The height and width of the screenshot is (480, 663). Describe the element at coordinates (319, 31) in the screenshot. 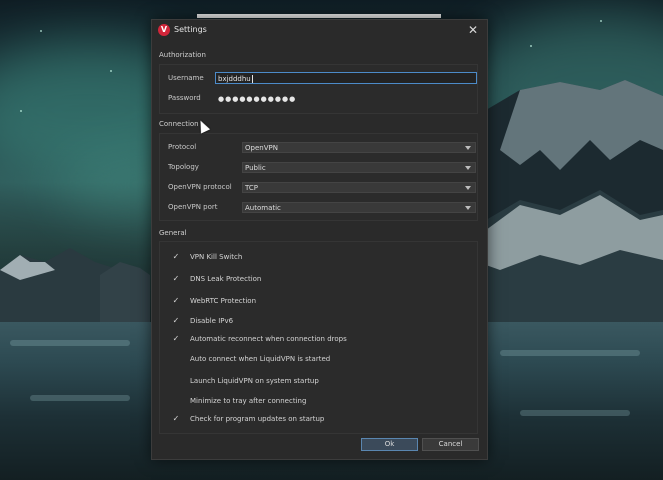

I see `title-bar: V Settings ✕` at that location.